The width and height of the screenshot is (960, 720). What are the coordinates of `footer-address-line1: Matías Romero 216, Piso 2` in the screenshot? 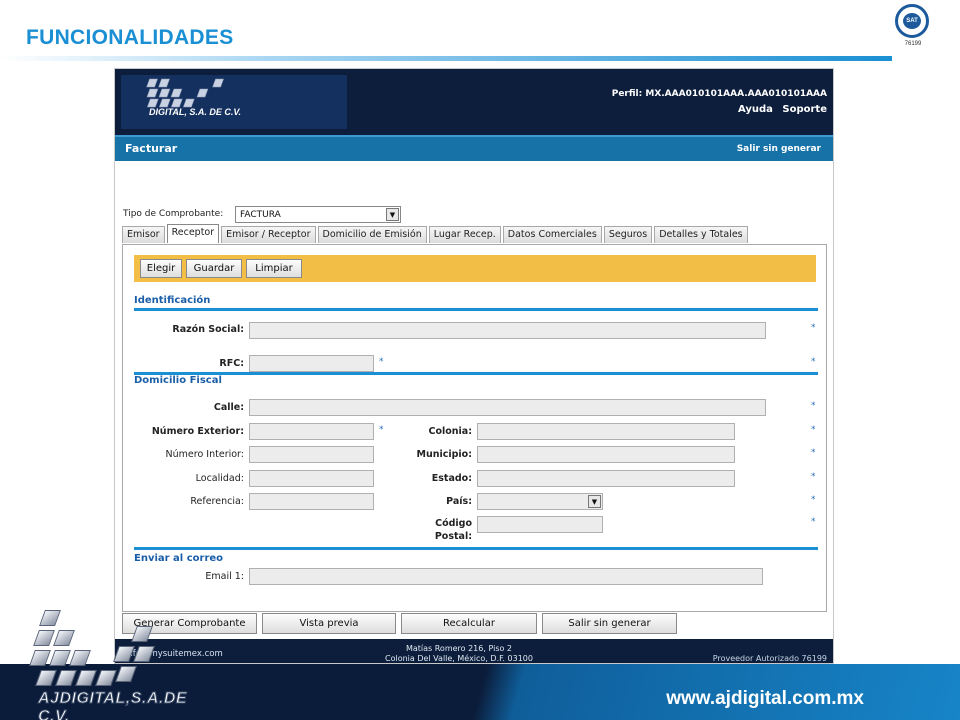 It's located at (459, 648).